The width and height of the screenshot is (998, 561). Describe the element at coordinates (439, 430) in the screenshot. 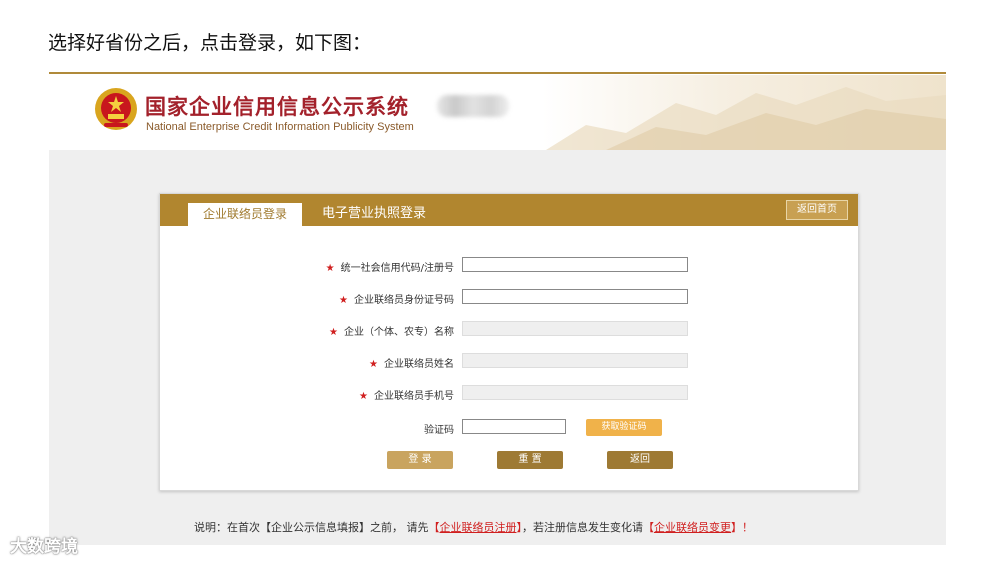

I see `captcha-label: 验证码` at that location.